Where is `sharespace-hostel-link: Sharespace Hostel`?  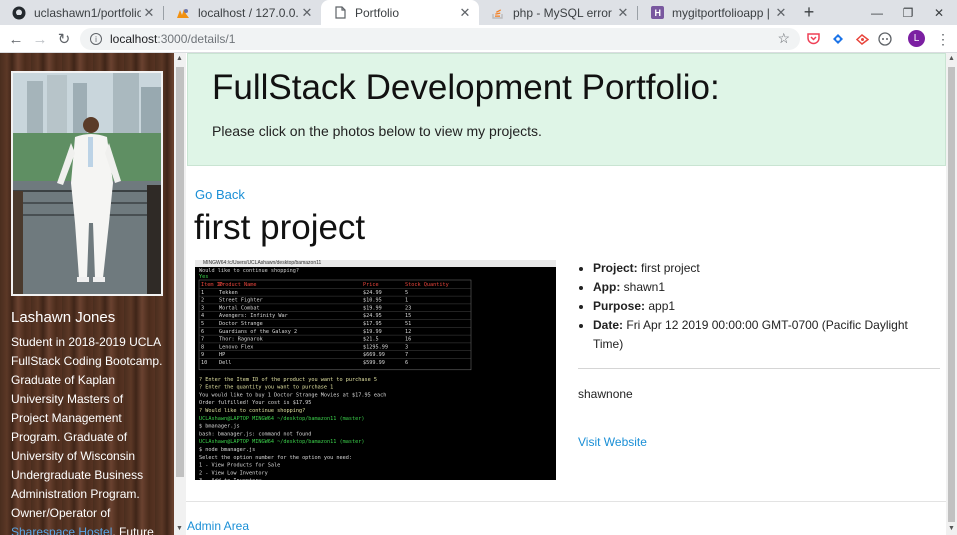 sharespace-hostel-link: Sharespace Hostel is located at coordinates (61, 530).